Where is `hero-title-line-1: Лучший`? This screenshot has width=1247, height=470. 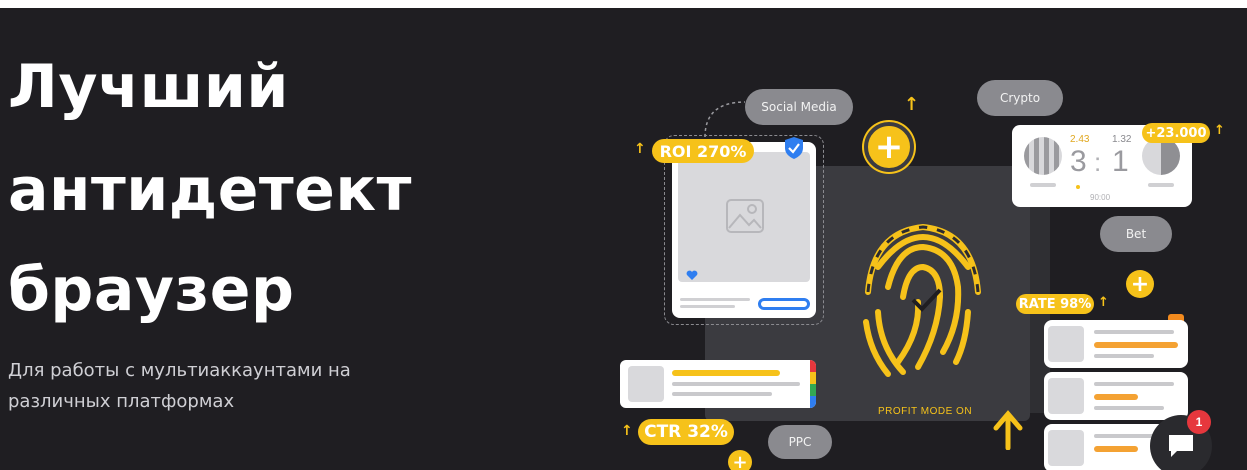
hero-title-line-1: Лучший is located at coordinates (148, 87).